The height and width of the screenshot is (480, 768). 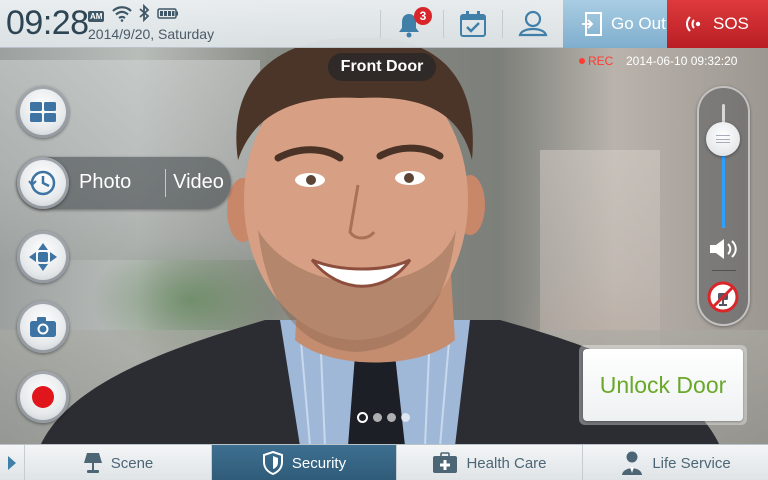 I want to click on clock-time: 09:28, so click(x=47, y=23).